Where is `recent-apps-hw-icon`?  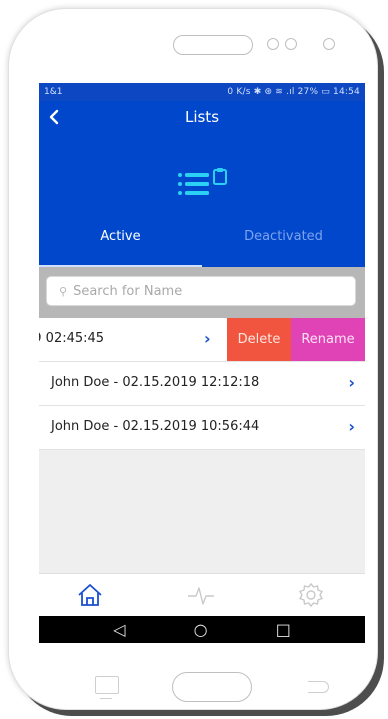
recent-apps-hw-icon is located at coordinates (107, 687).